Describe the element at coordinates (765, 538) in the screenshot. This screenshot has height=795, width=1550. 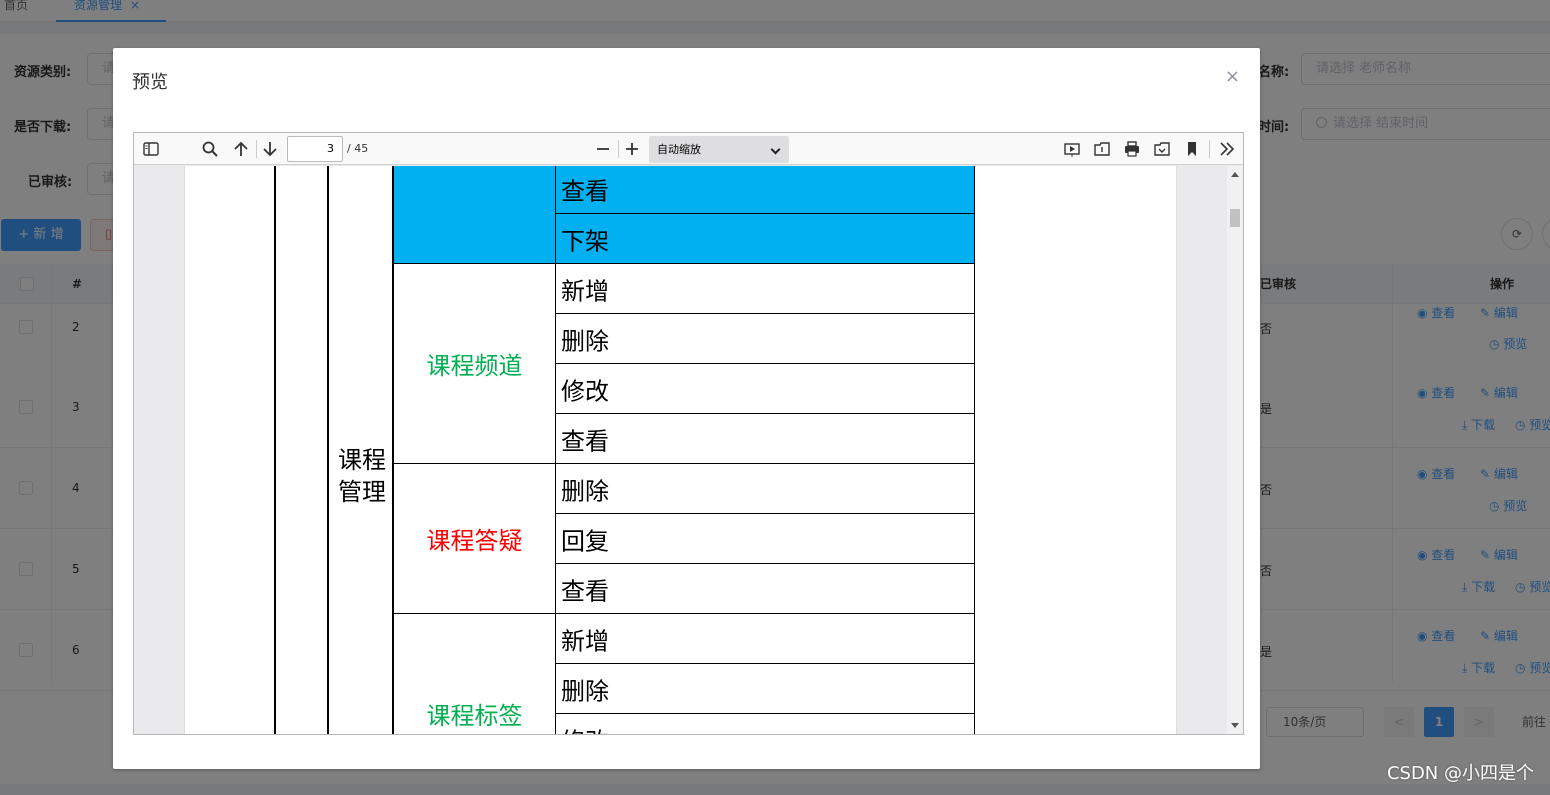
I see `action-cell: 回复` at that location.